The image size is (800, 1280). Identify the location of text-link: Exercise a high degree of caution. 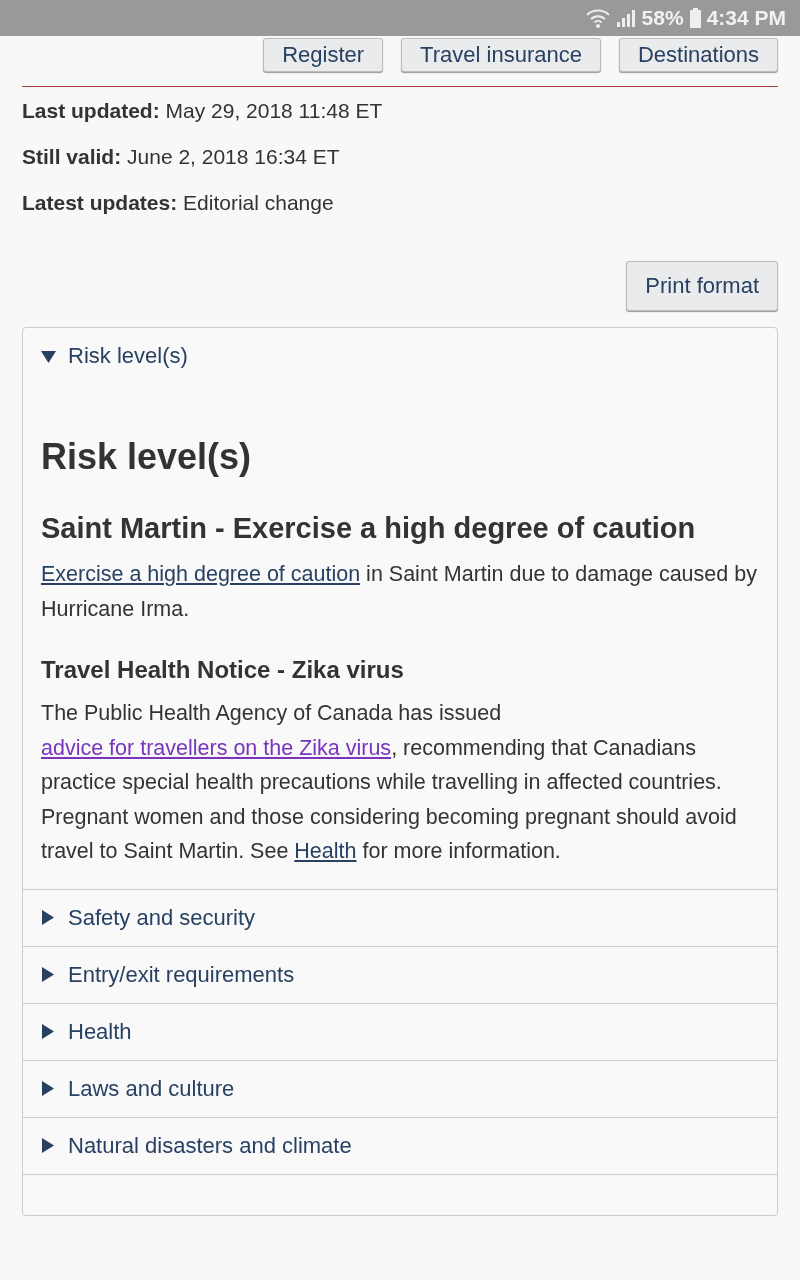
(201, 574).